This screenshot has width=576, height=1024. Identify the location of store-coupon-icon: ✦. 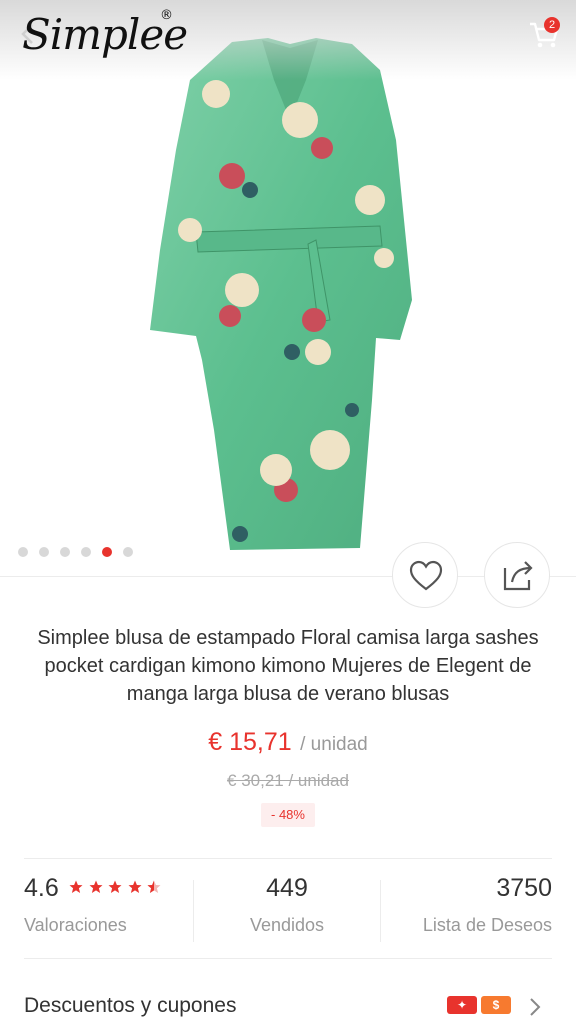
(462, 1005).